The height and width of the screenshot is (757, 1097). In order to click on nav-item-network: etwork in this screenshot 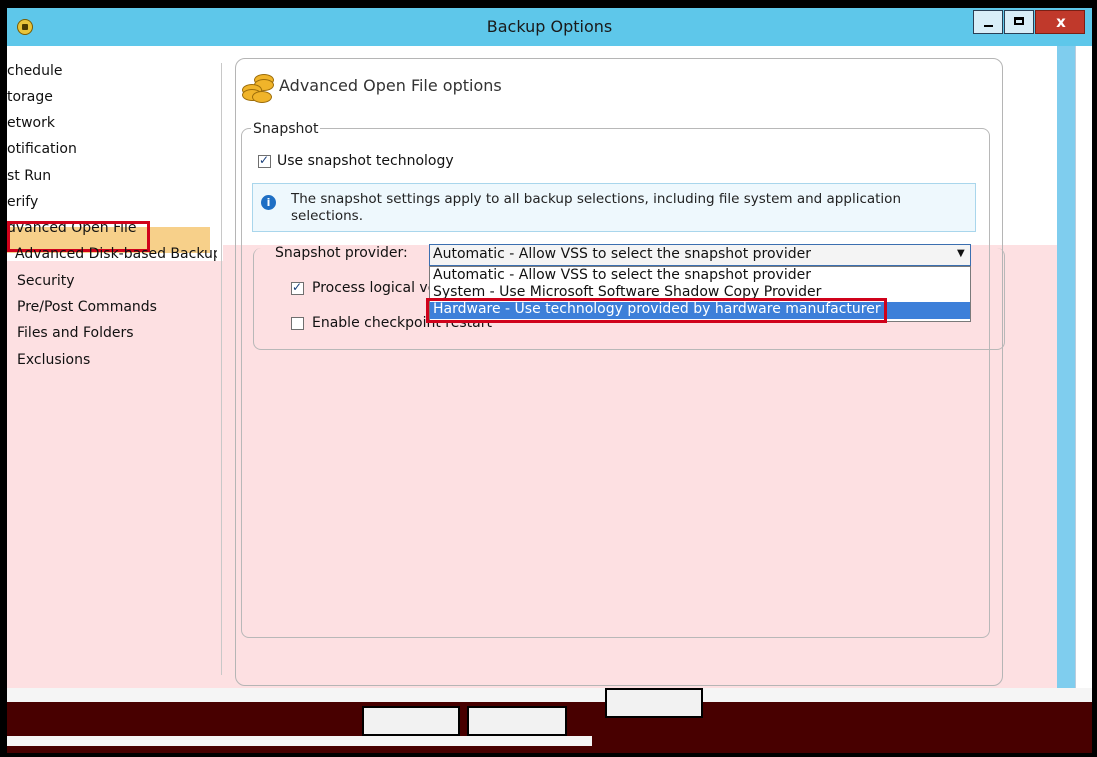, I will do `click(114, 123)`.